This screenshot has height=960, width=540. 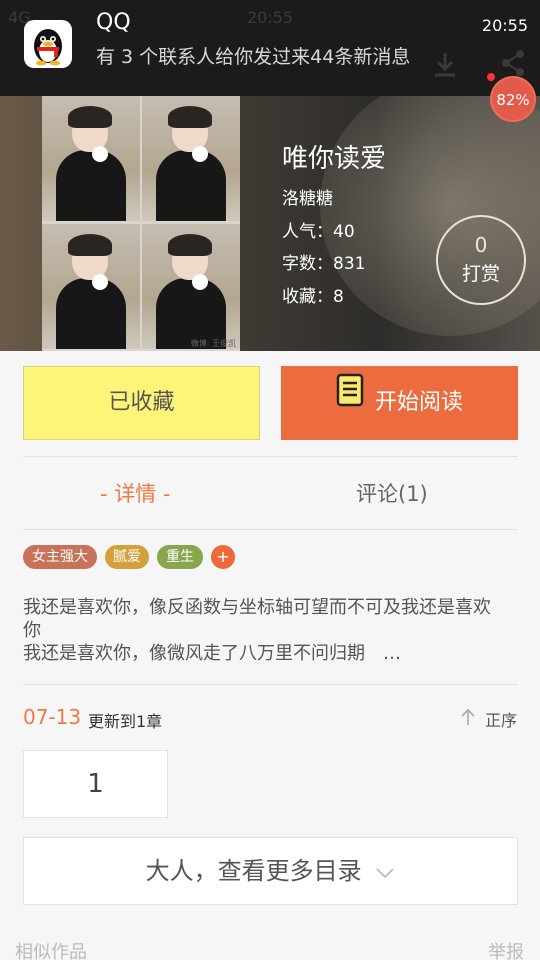 What do you see at coordinates (445, 67) in the screenshot?
I see `download-icon` at bounding box center [445, 67].